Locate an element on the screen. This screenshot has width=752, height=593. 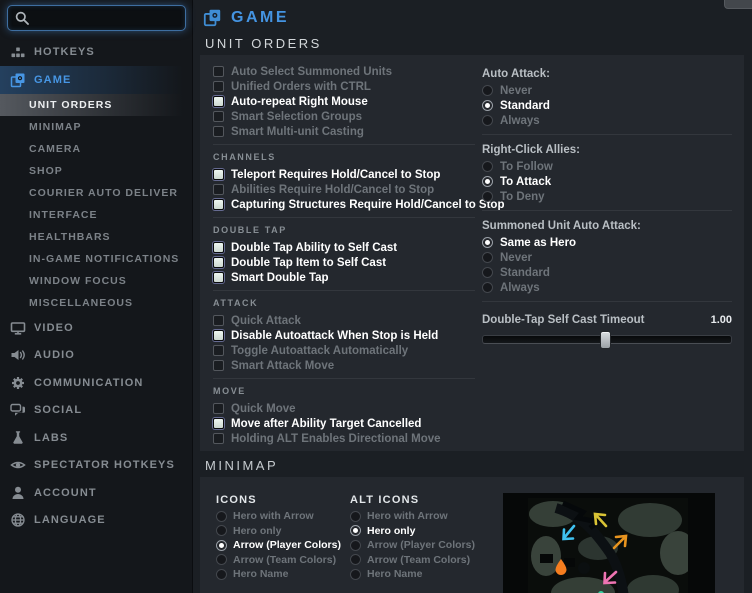
sidebar-item-label: ACCOUNT is located at coordinates (65, 492).